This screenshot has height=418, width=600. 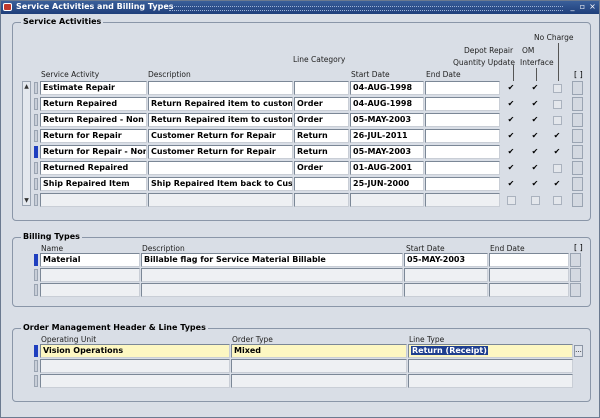 I want to click on scroll-up-icon: ▲, so click(x=26, y=86).